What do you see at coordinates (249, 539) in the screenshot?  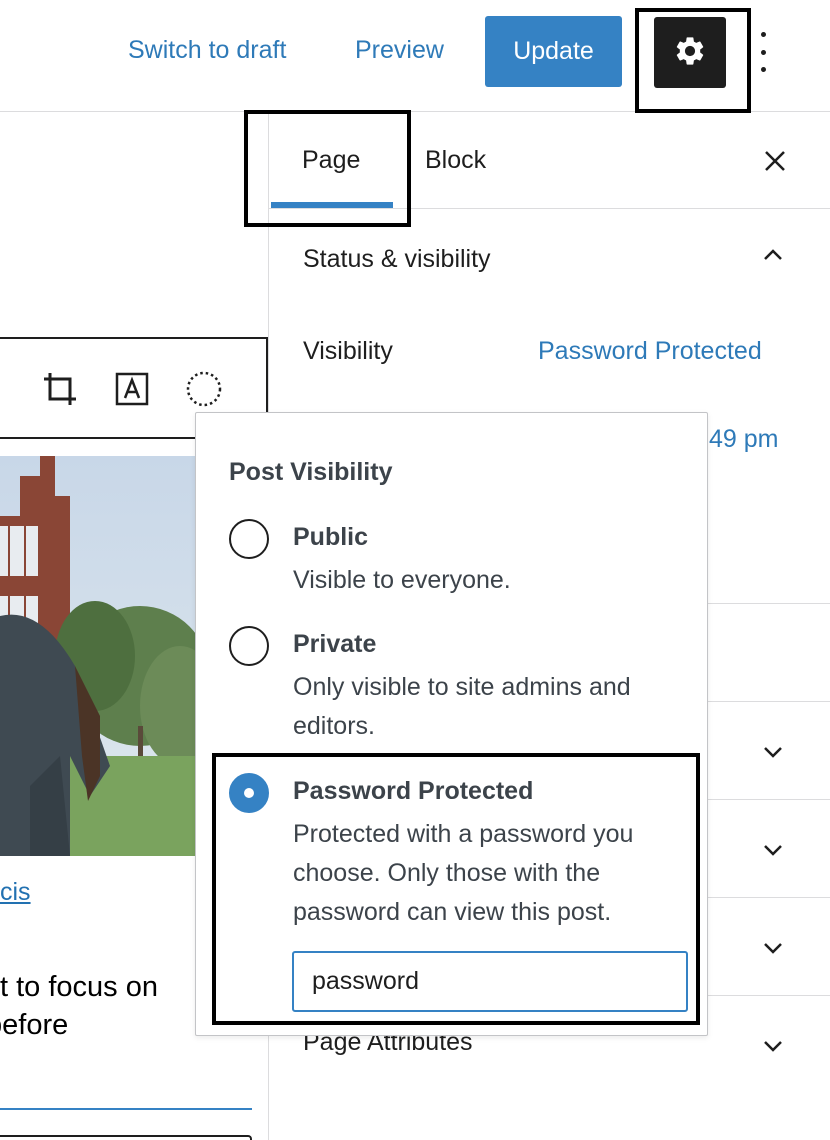 I see `radio-public` at bounding box center [249, 539].